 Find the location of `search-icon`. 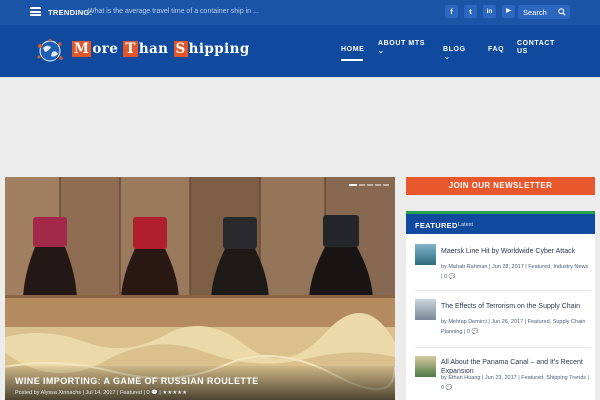

search-icon is located at coordinates (562, 12).